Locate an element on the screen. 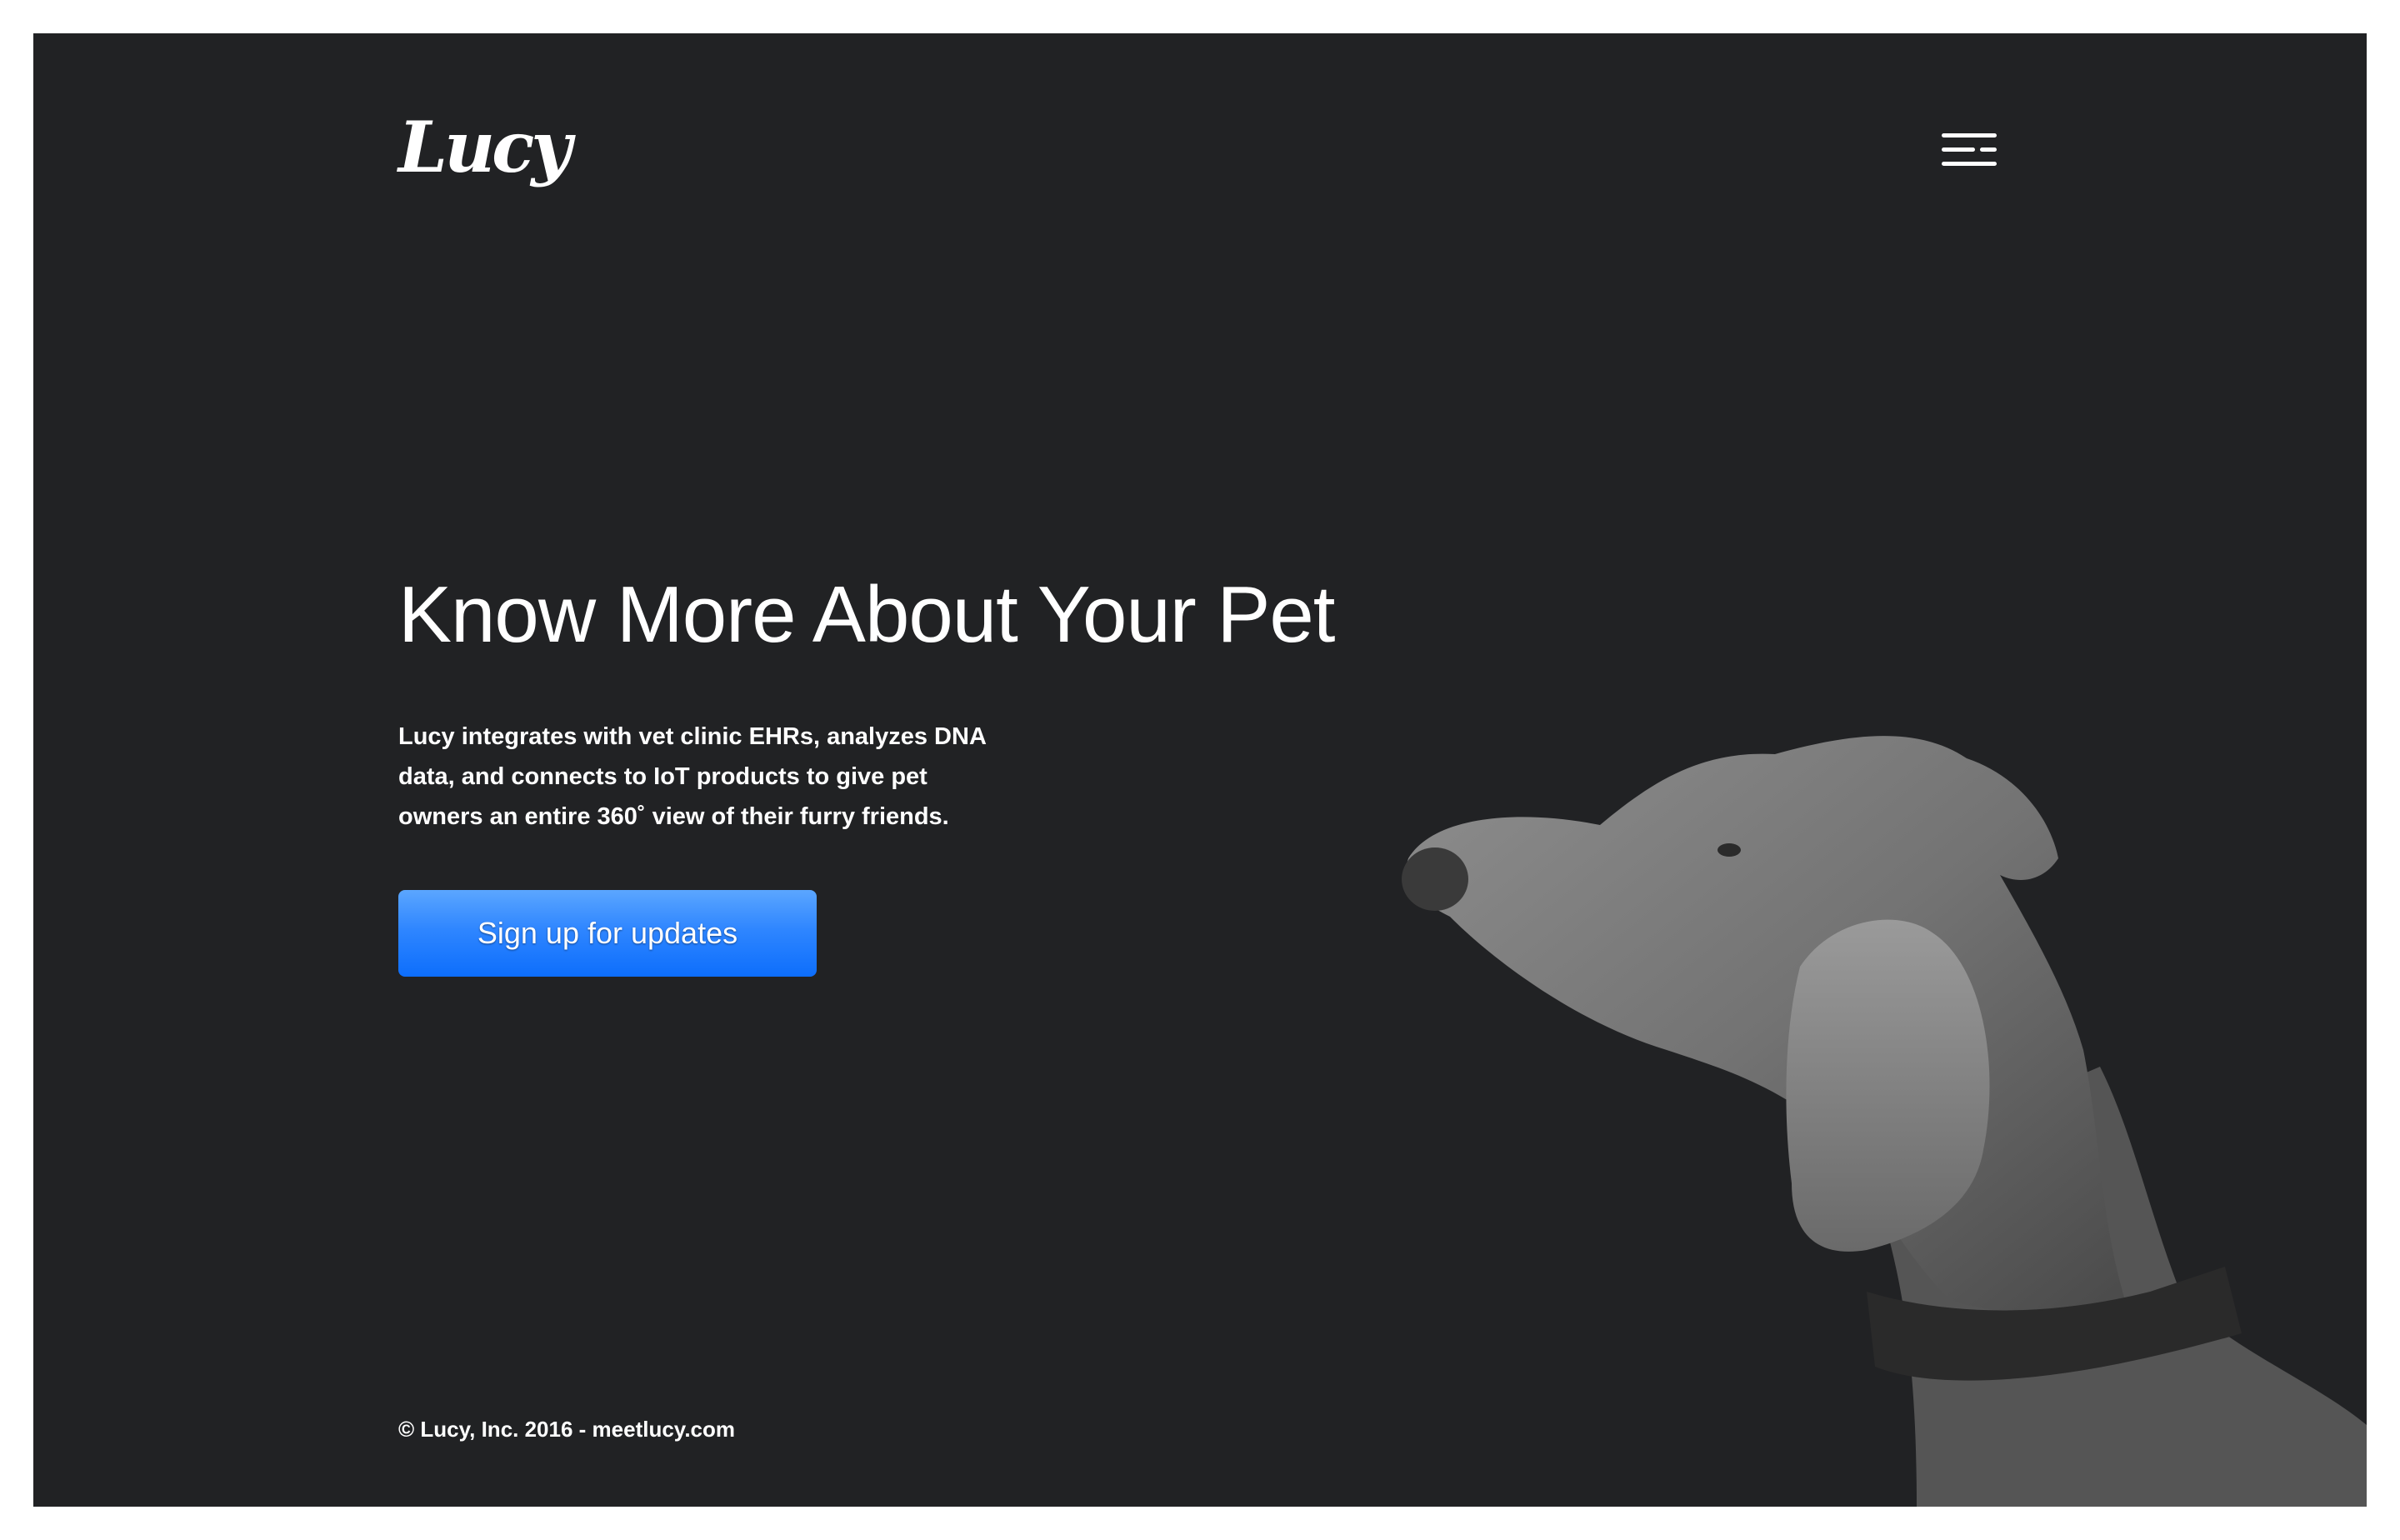 The width and height of the screenshot is (2400, 1540). footer-copyright: © Lucy, Inc. 2016 - meetlucy.com is located at coordinates (567, 1429).